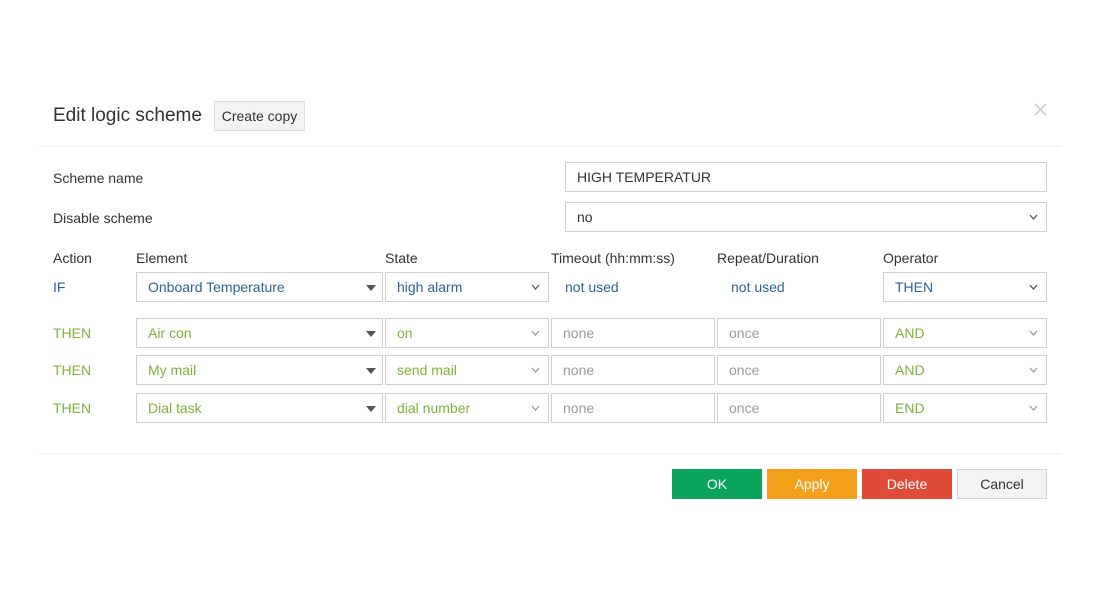 The image size is (1100, 600). I want to click on close-icon, so click(1040, 109).